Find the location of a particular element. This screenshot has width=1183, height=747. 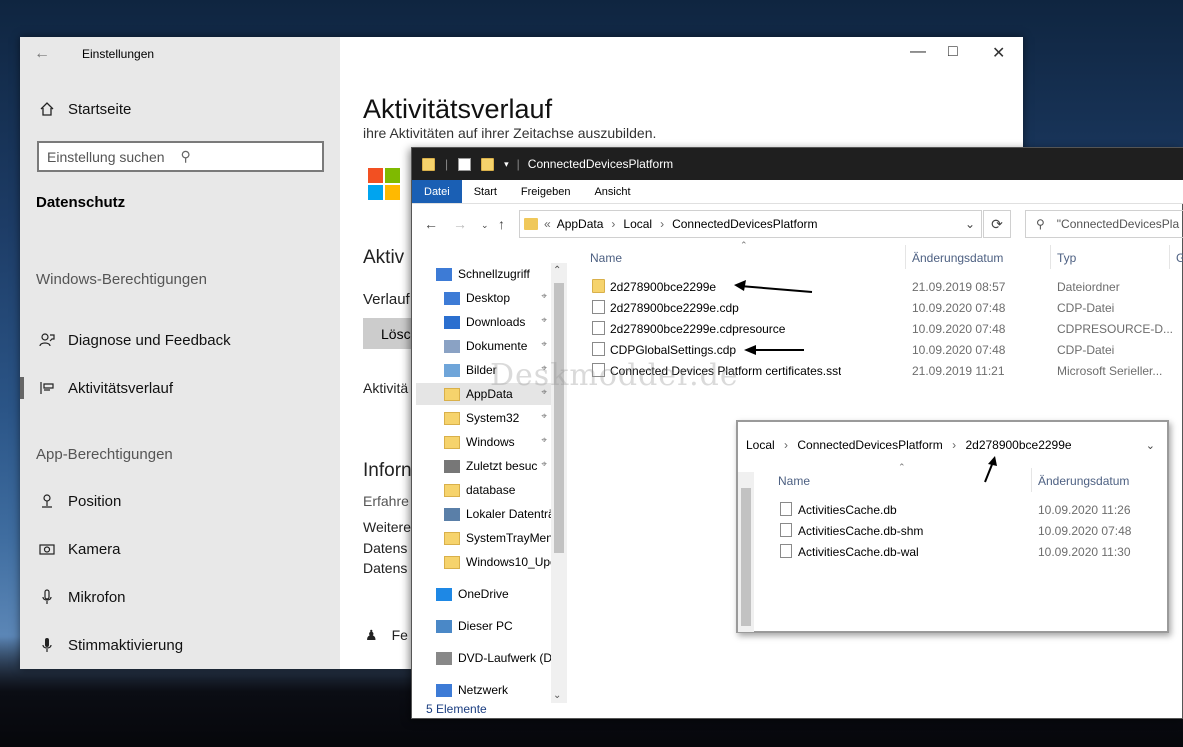

properties-icon is located at coordinates (465, 164).